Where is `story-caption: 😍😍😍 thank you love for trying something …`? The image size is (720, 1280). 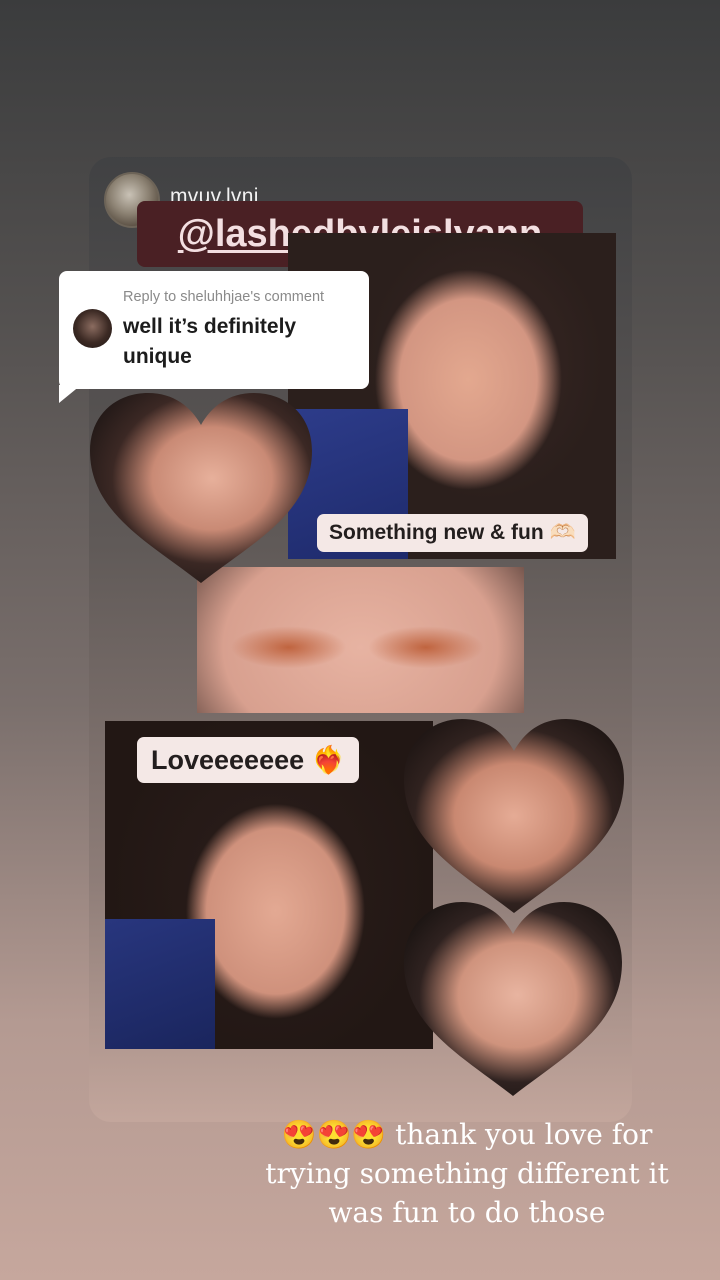
story-caption: 😍😍😍 thank you love for trying something … is located at coordinates (467, 1173).